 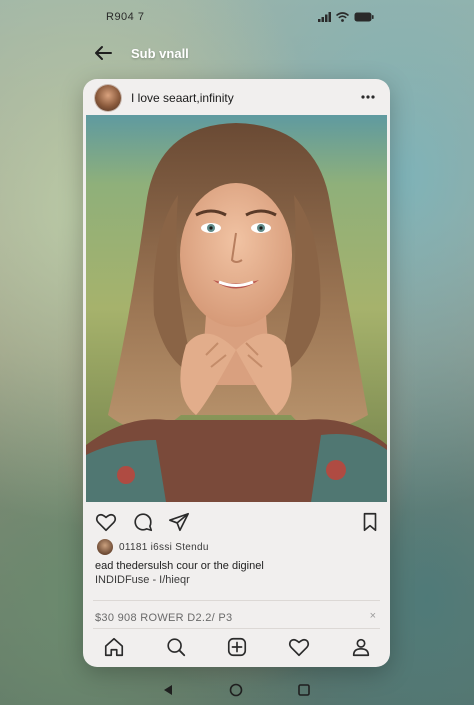 I want to click on recents-square-icon, so click(x=304, y=690).